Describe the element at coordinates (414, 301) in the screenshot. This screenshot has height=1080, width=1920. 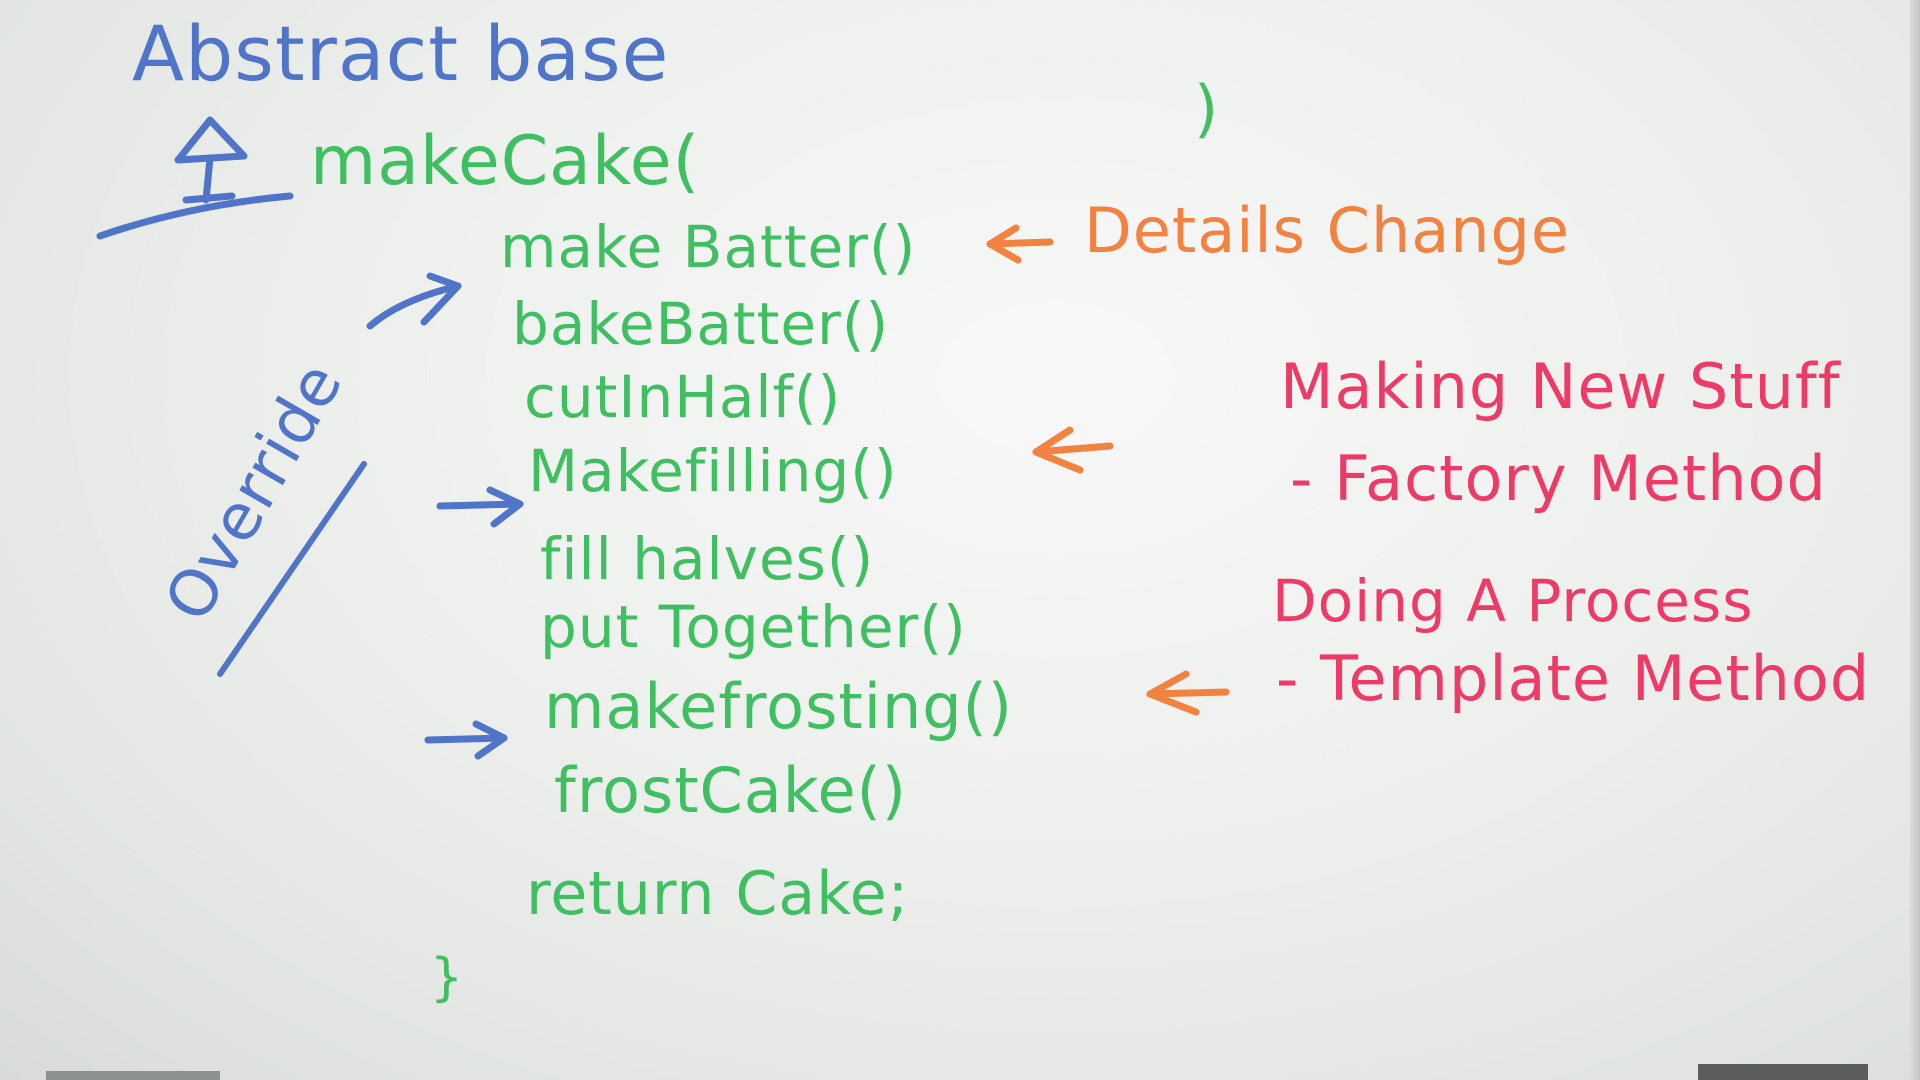
I see `arrow-make-batter-icon` at that location.